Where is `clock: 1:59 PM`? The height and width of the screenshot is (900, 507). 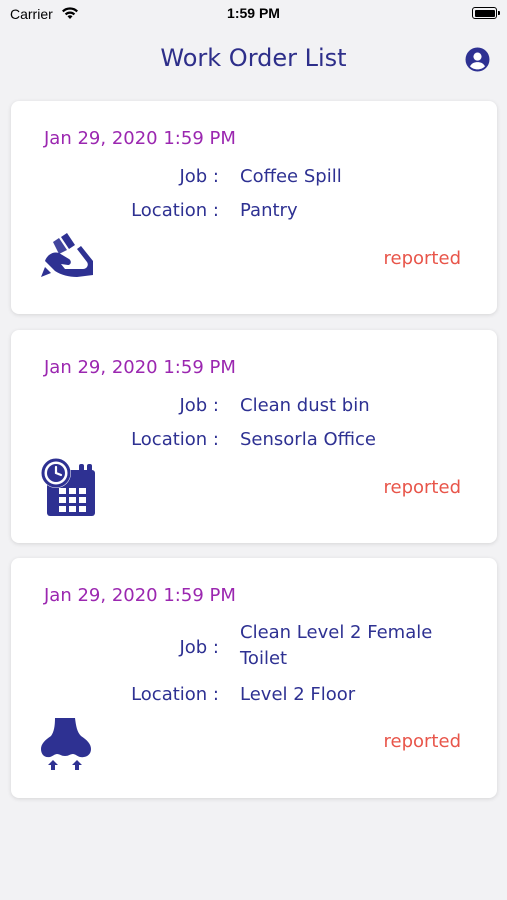 clock: 1:59 PM is located at coordinates (253, 13).